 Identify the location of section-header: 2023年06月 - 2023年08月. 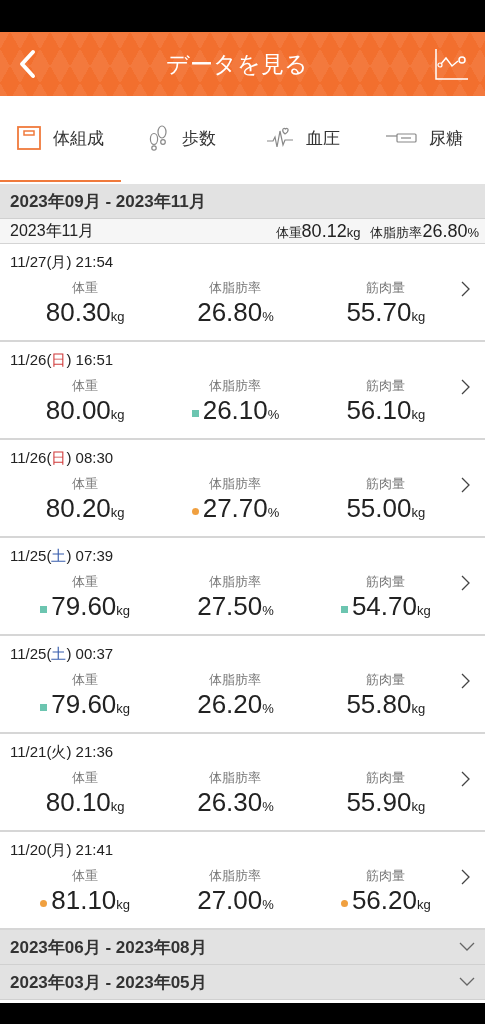
(242, 947).